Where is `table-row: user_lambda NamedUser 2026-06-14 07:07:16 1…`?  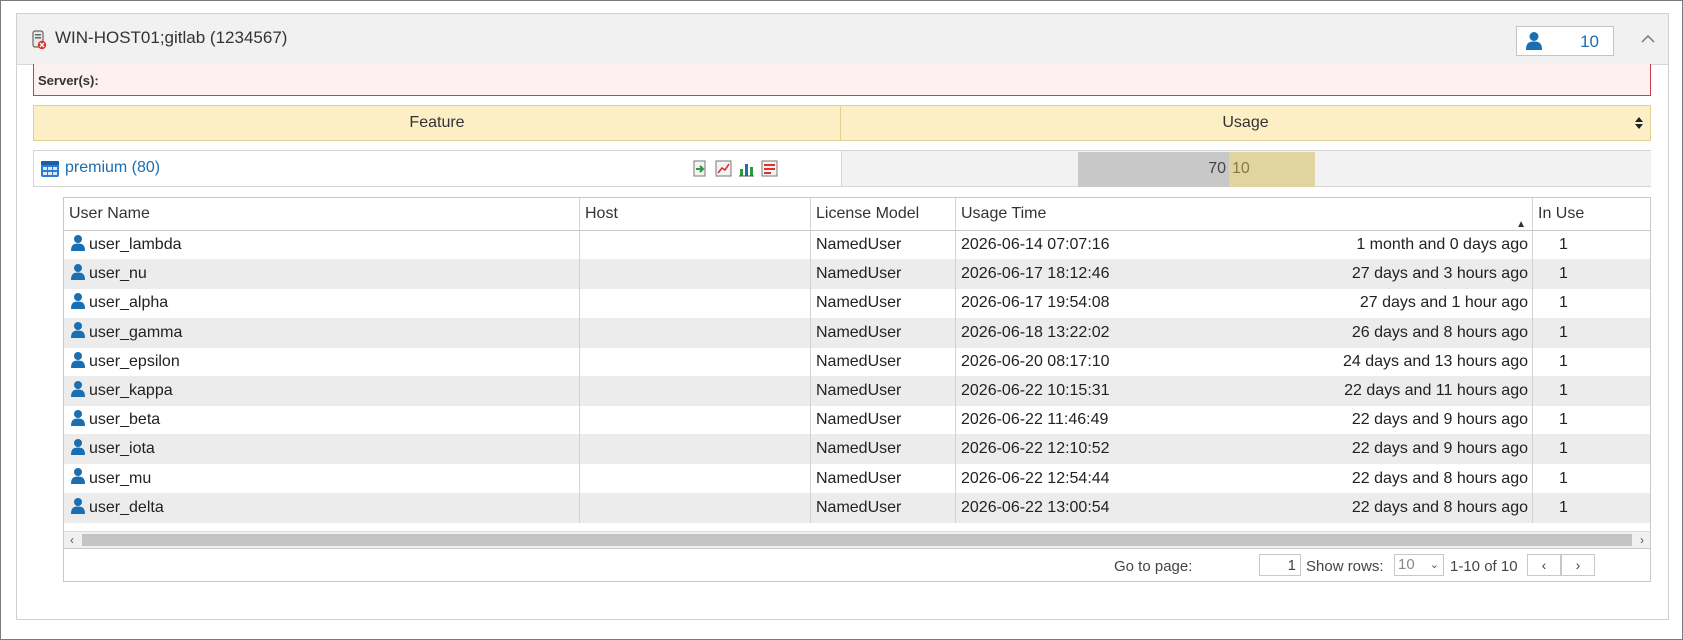 table-row: user_lambda NamedUser 2026-06-14 07:07:16 1… is located at coordinates (857, 245).